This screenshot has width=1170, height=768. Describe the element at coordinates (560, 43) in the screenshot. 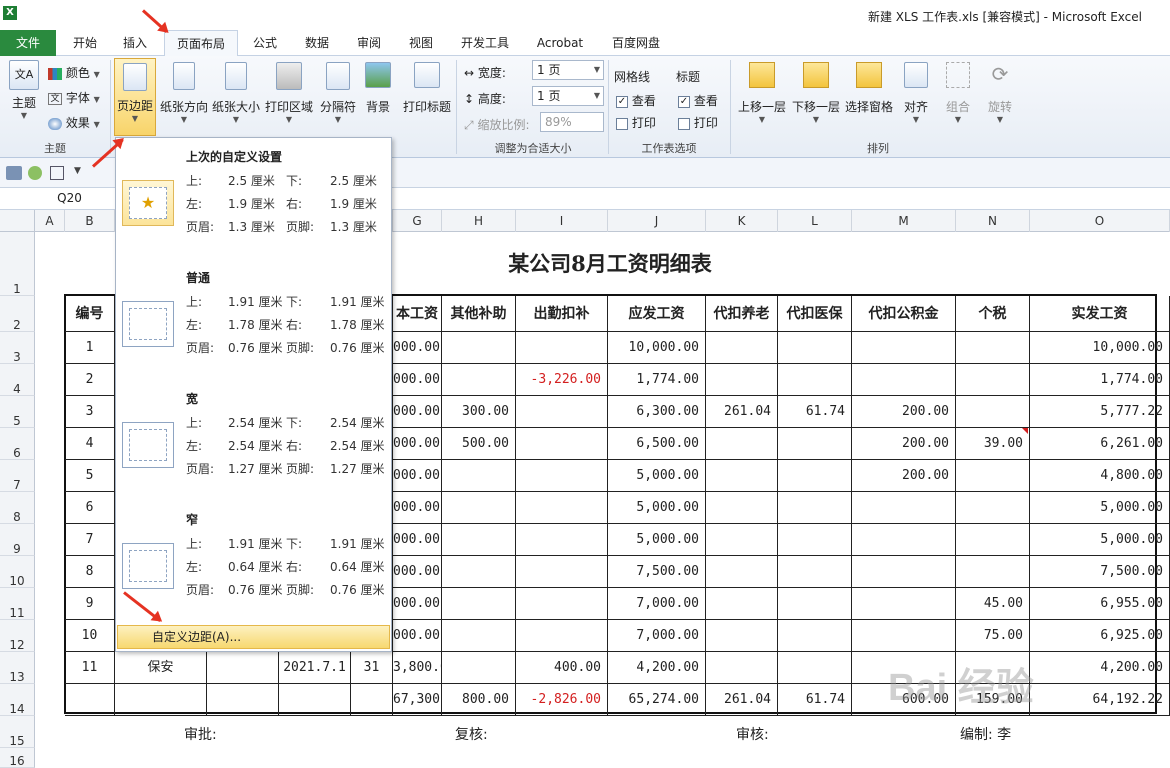

I see `tab-acrobat: Acrobat` at that location.